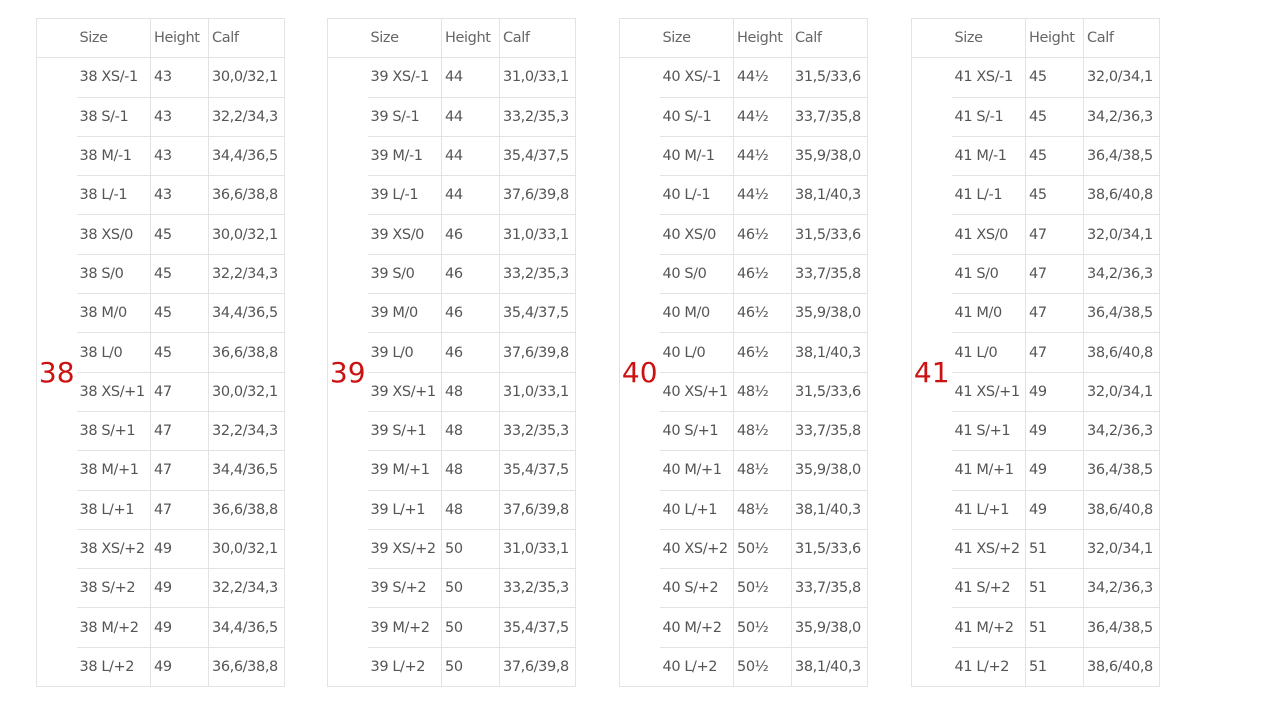 Image resolution: width=1280 pixels, height=720 pixels. I want to click on size-cell: 39 S/0, so click(404, 274).